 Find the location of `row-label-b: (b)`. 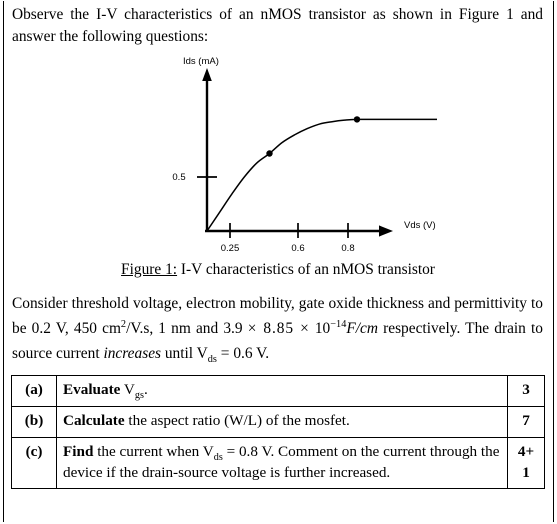

row-label-b: (b) is located at coordinates (34, 421).